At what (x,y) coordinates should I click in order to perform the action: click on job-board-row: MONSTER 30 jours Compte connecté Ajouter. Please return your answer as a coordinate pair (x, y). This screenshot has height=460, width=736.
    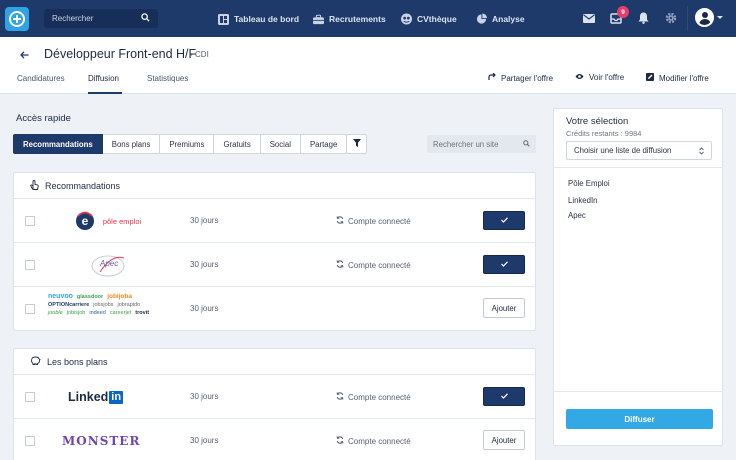
    Looking at the image, I should click on (274, 439).